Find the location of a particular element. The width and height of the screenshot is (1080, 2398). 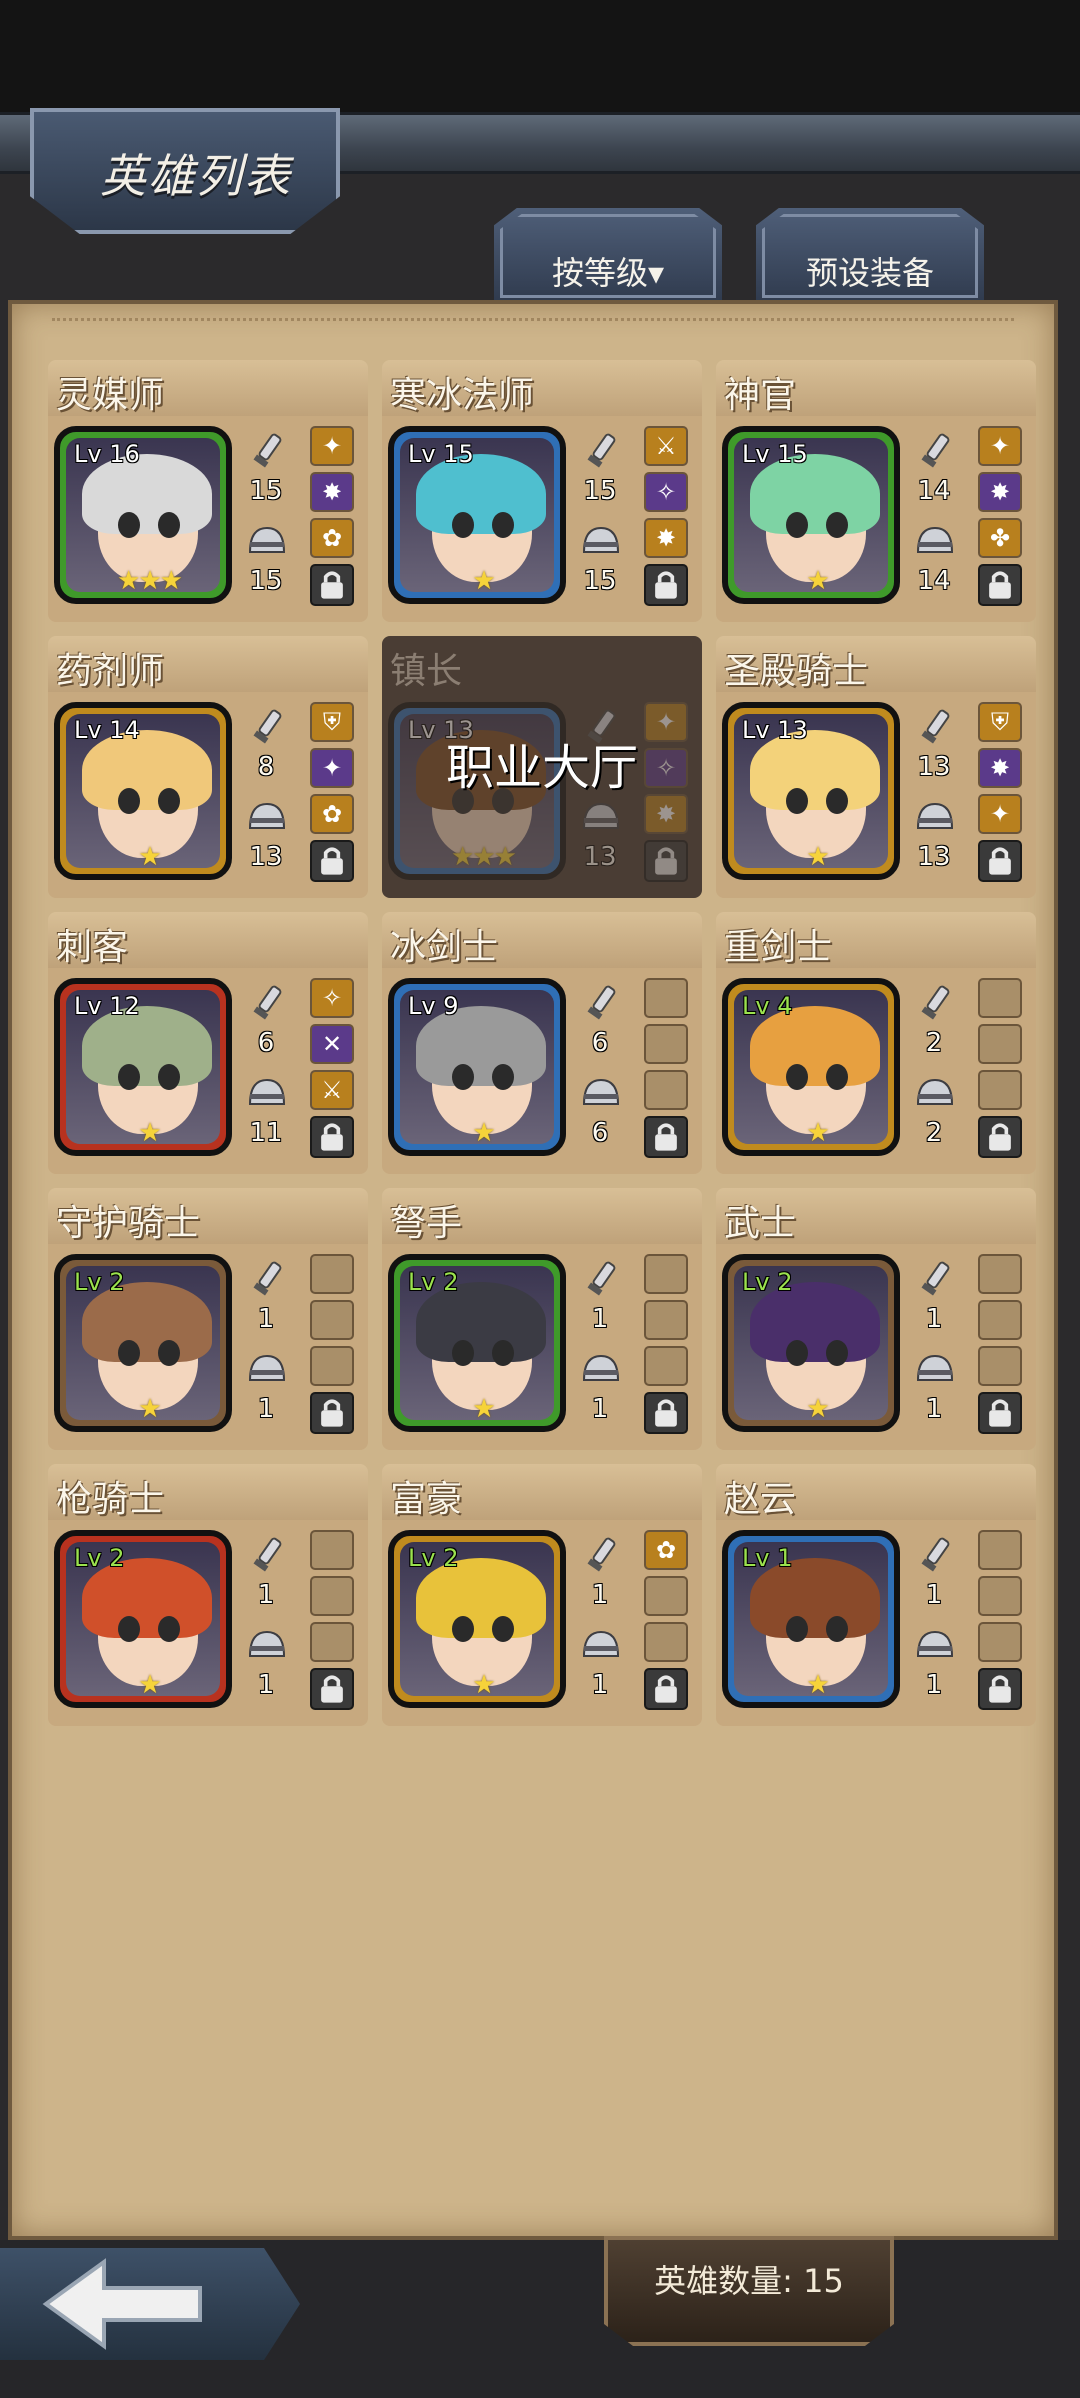

equipment-item-icon: ⚔ is located at coordinates (332, 1090).